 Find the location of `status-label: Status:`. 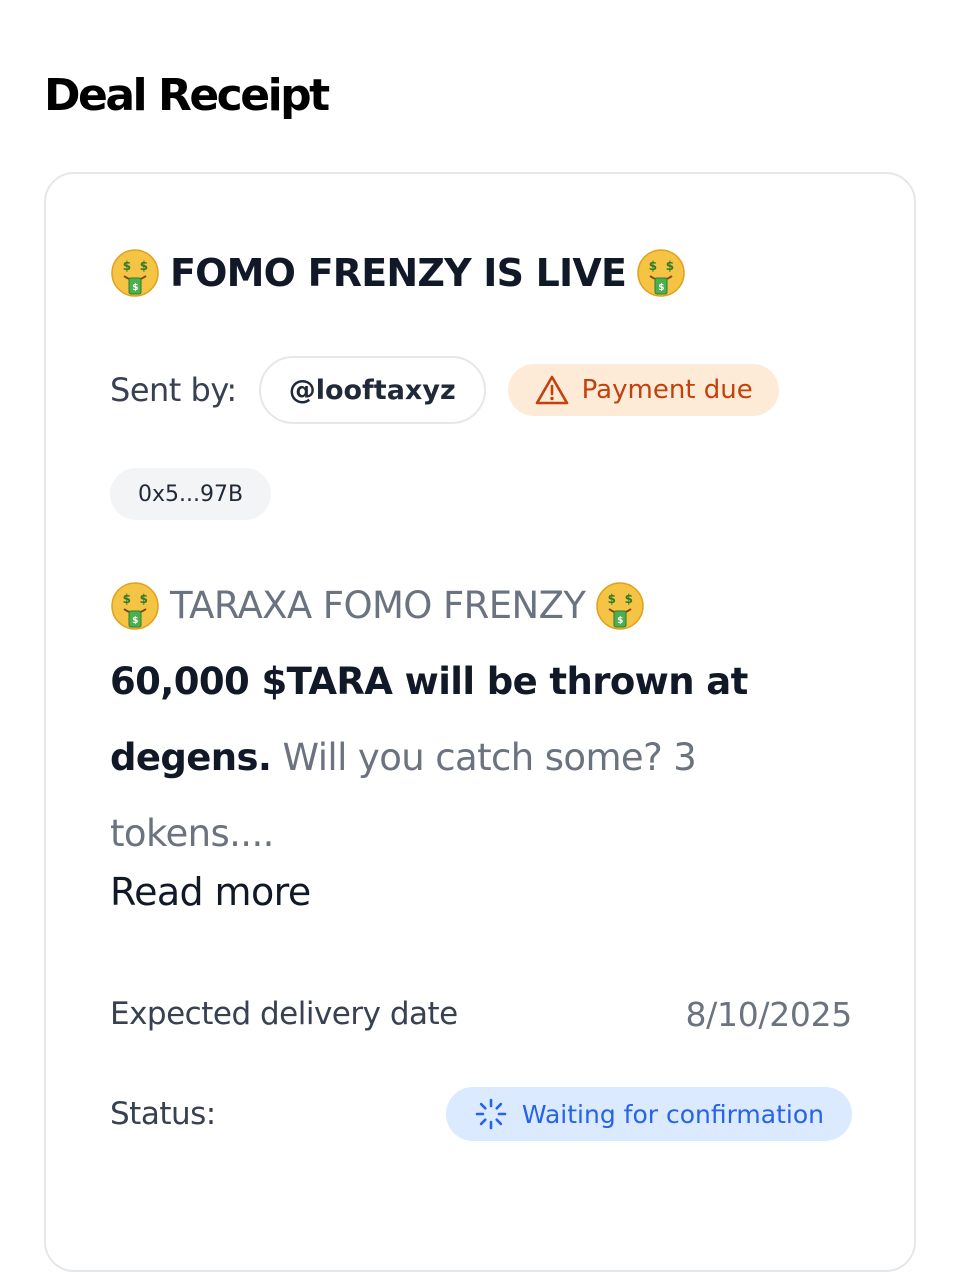

status-label: Status: is located at coordinates (163, 1114).